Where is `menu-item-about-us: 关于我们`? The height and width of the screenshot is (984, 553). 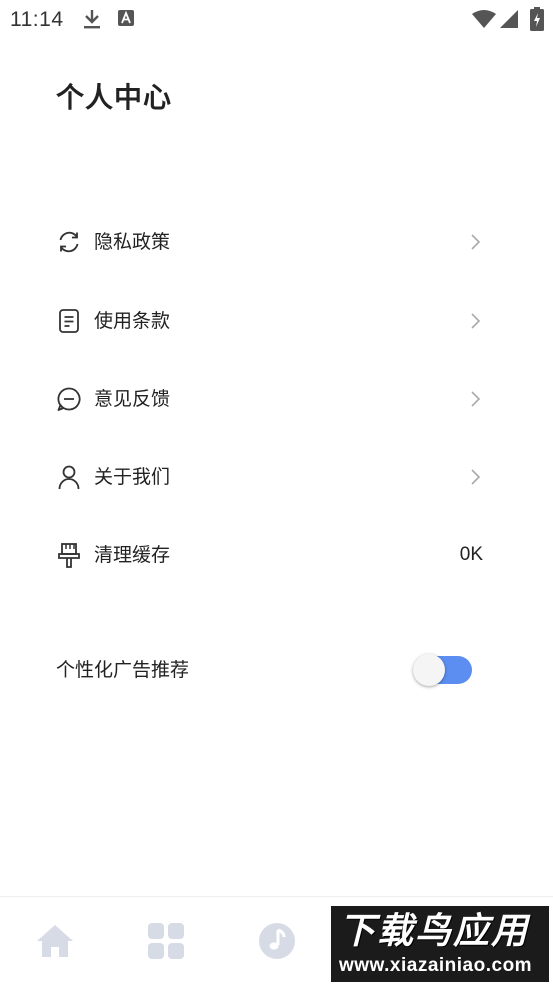
menu-item-about-us: 关于我们 is located at coordinates (276, 476).